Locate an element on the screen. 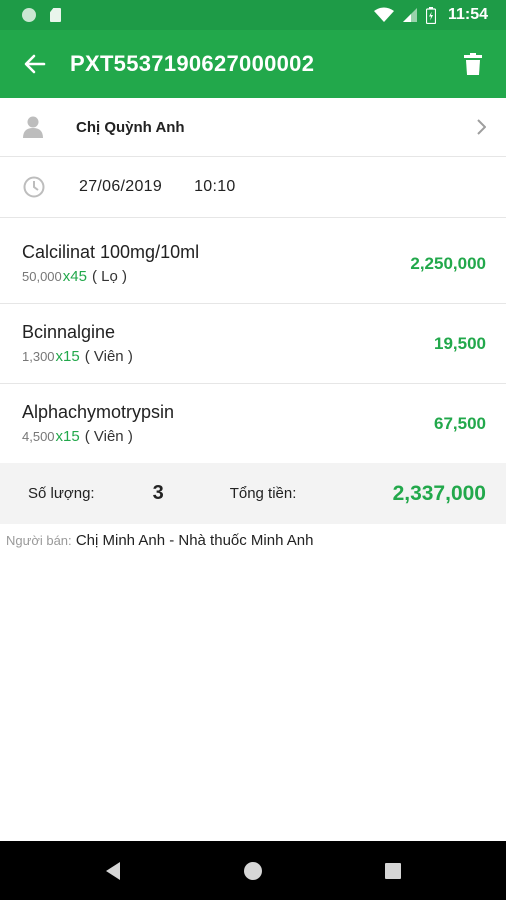 This screenshot has height=900, width=506. nav-recents-icon is located at coordinates (393, 870).